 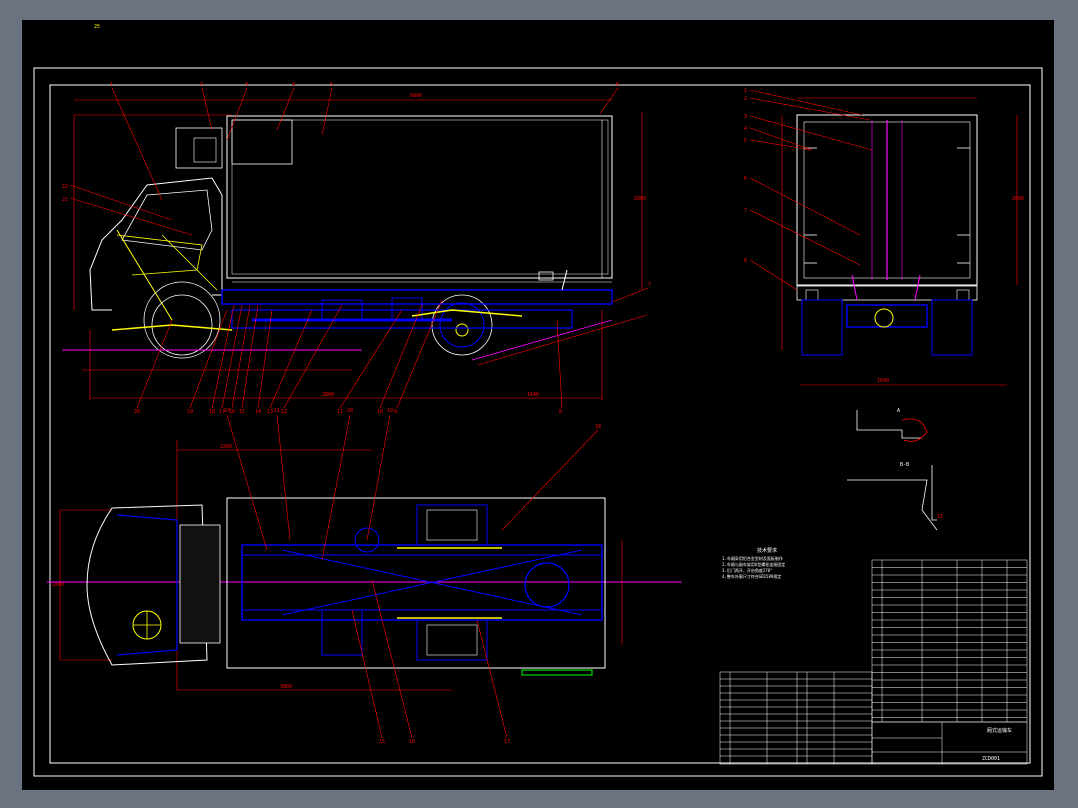 What do you see at coordinates (991, 759) in the screenshot?
I see `title-drawing-number: ZCD001` at bounding box center [991, 759].